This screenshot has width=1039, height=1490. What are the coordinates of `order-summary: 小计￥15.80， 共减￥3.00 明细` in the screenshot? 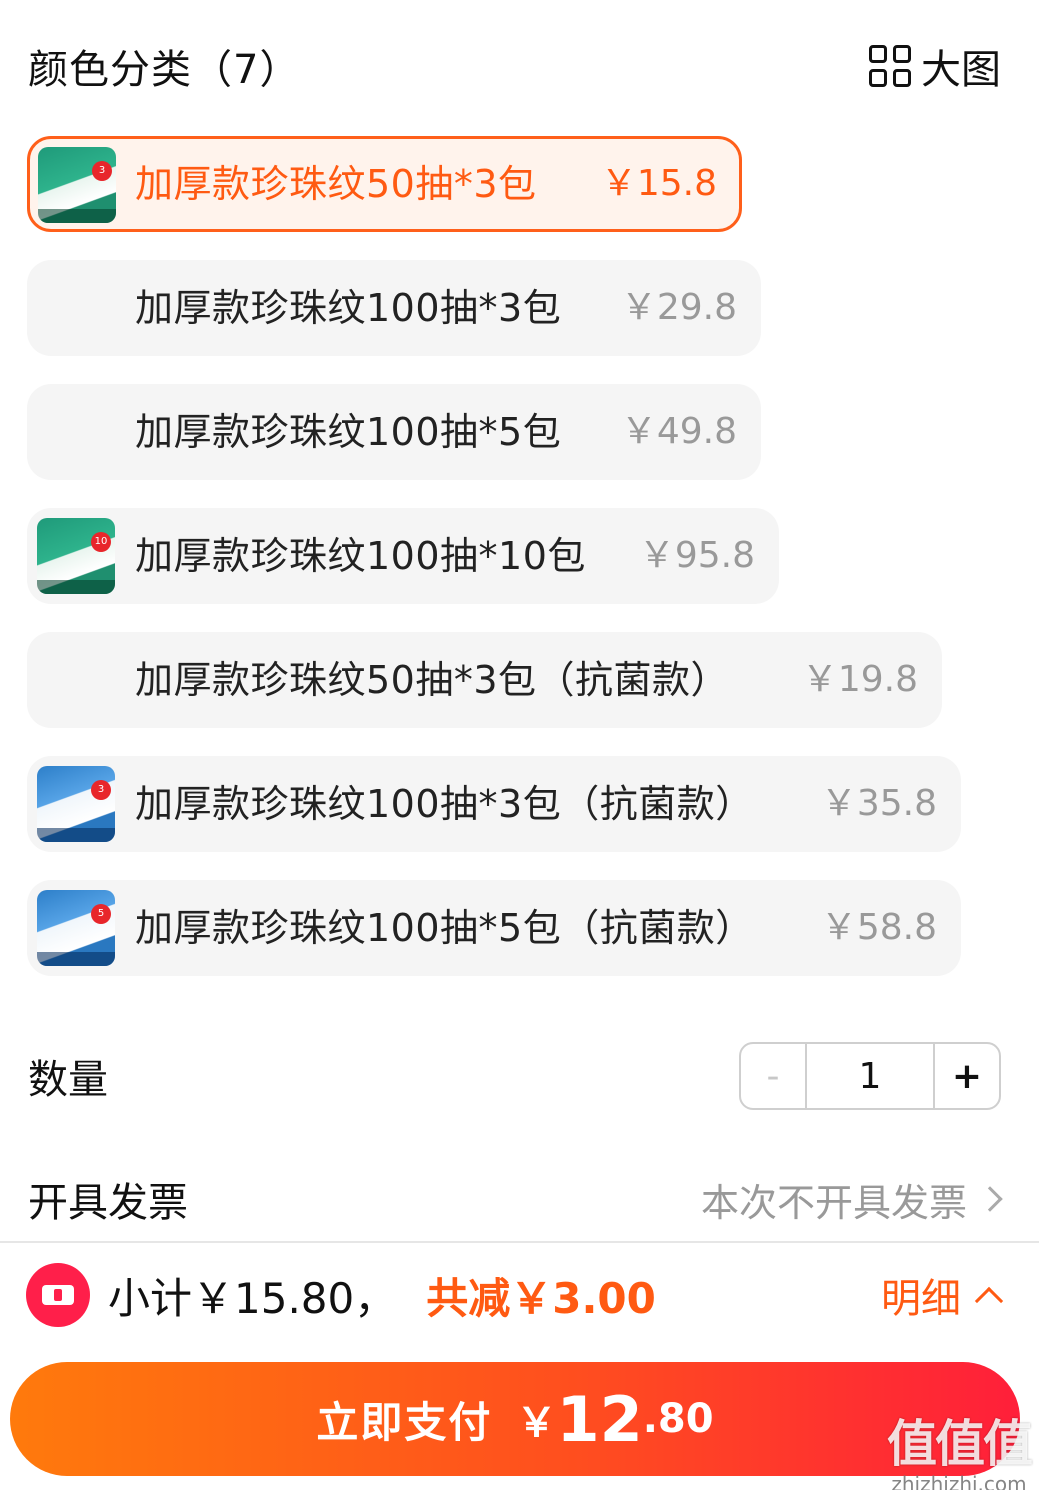 It's located at (515, 1295).